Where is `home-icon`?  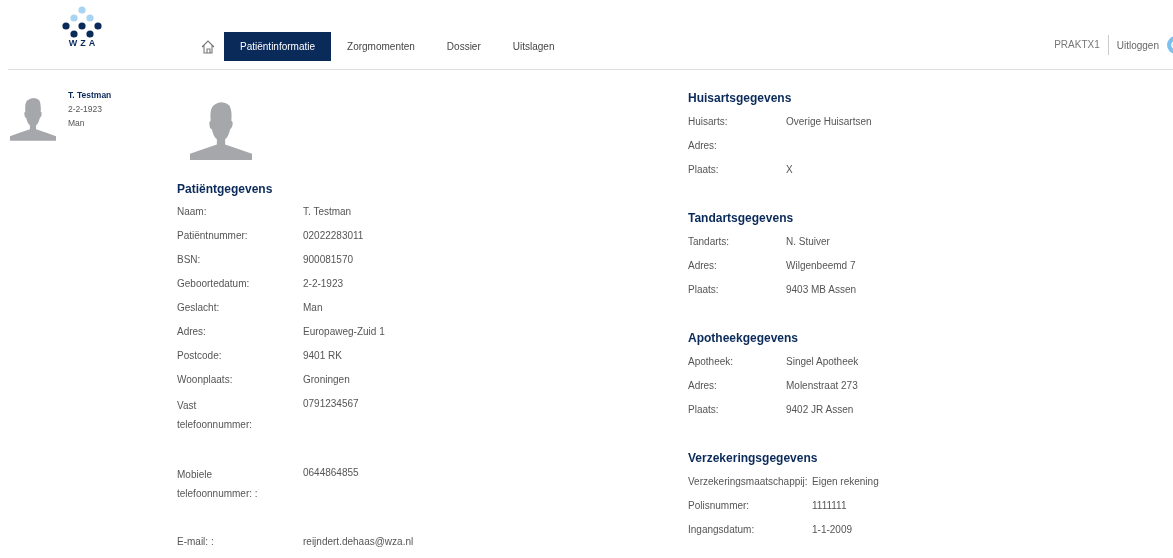
home-icon is located at coordinates (208, 46).